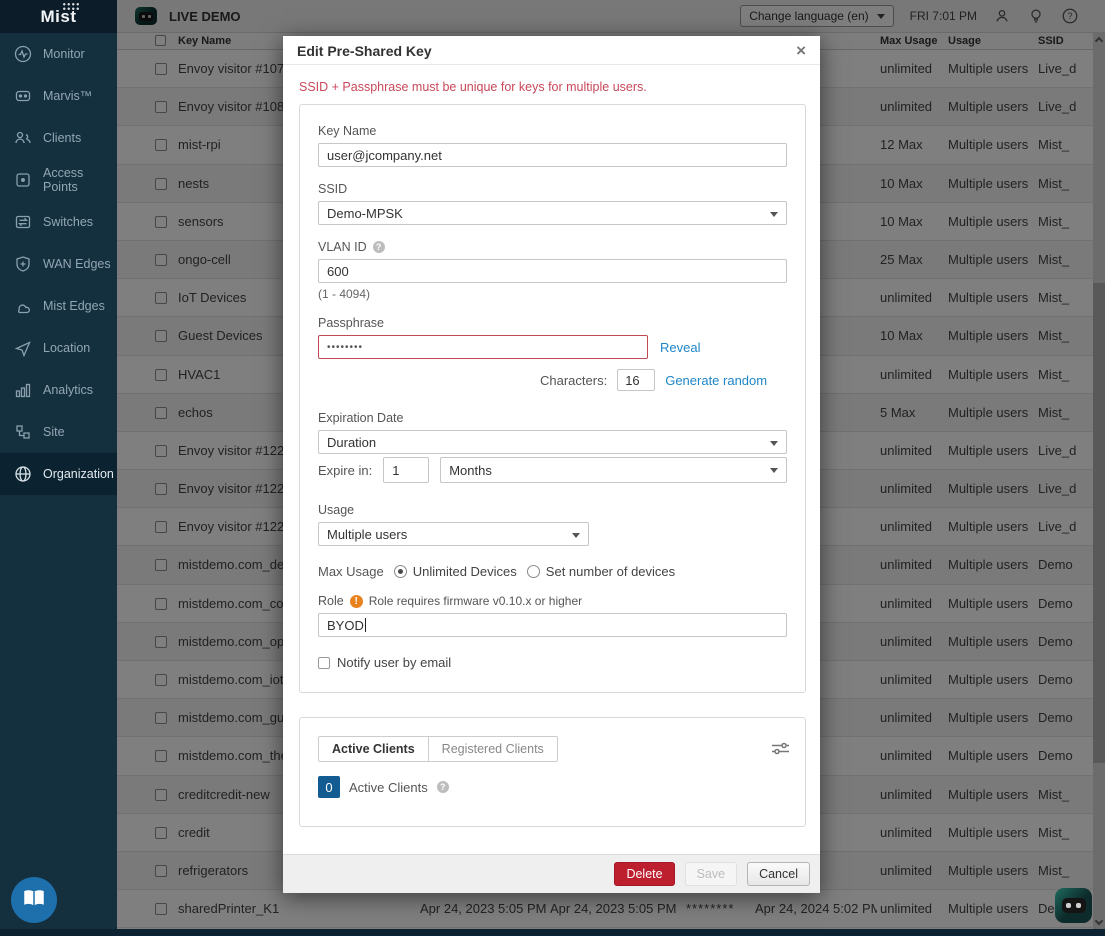 This screenshot has width=1105, height=936. Describe the element at coordinates (68, 222) in the screenshot. I see `sidebar-item-label: Switches` at that location.